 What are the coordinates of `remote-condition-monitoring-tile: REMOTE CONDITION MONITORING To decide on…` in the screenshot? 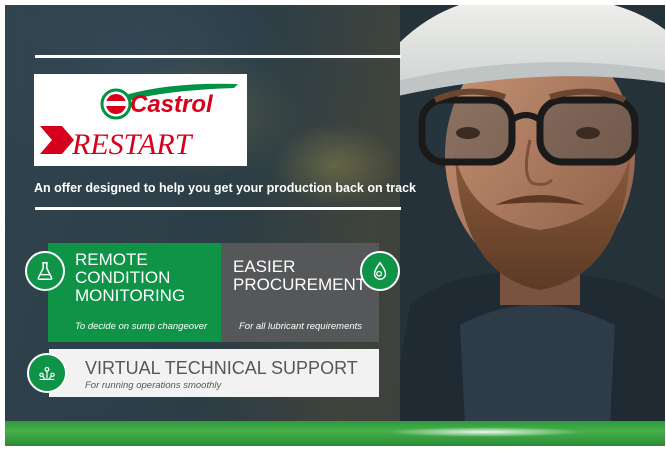 It's located at (134, 292).